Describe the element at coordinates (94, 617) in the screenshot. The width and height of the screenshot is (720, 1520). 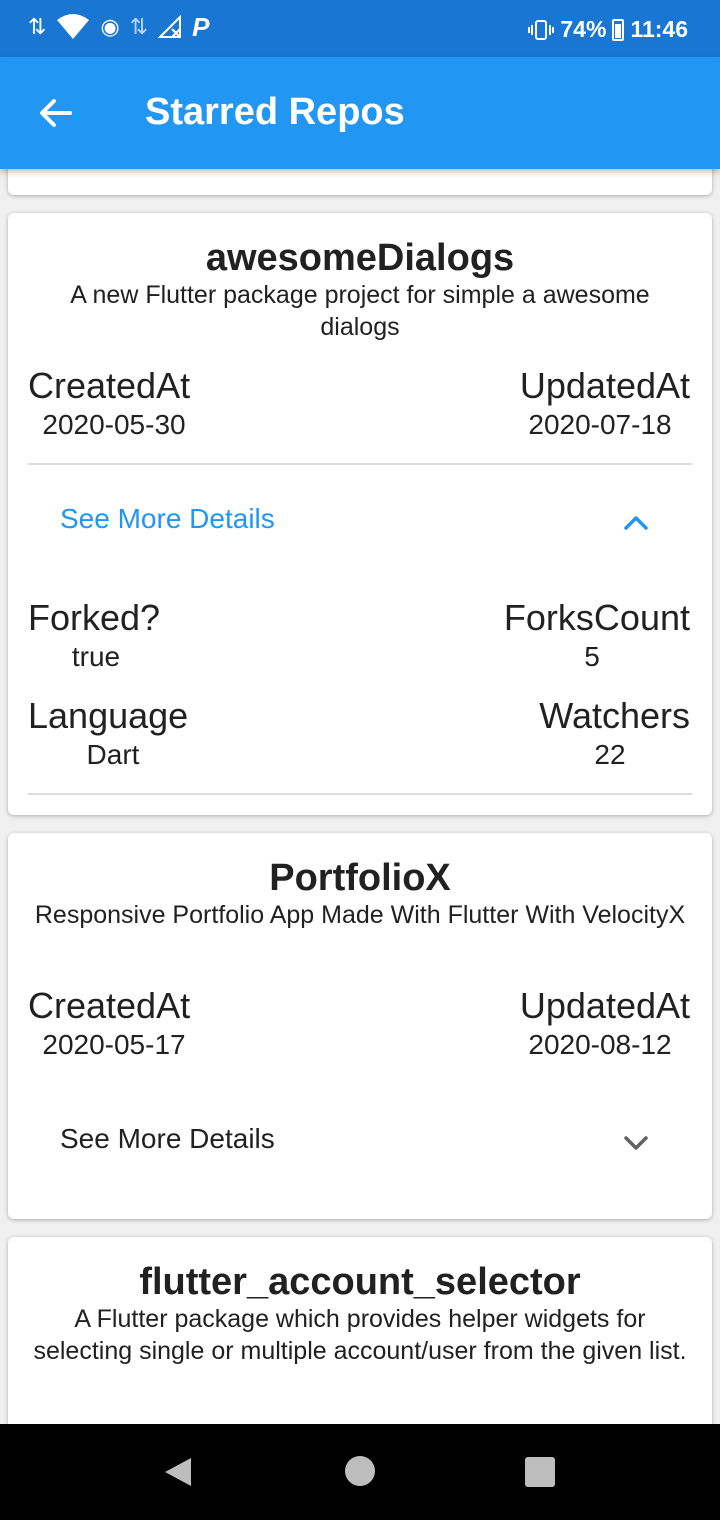
I see `forked-label: Forked?` at that location.